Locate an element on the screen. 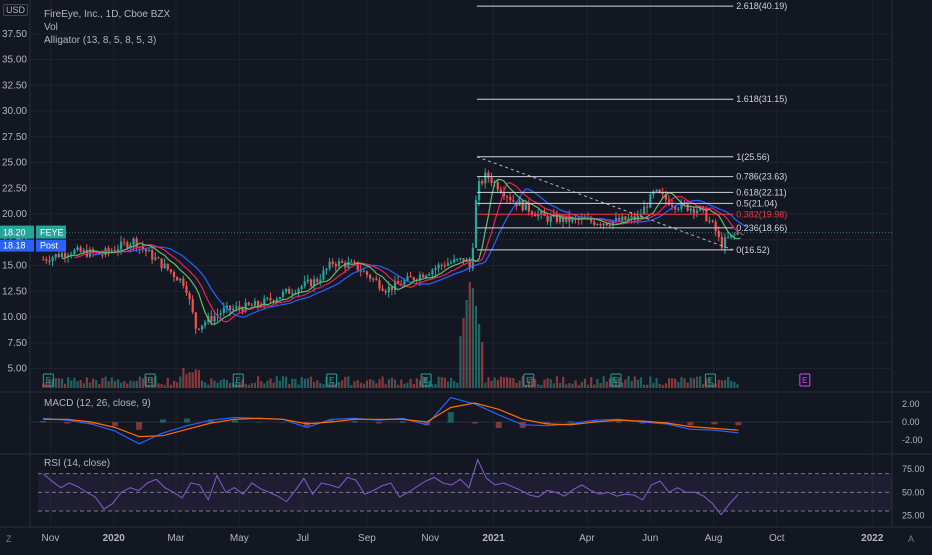 This screenshot has width=932, height=555. alligator-indicator-label: Alligator (13, 8, 5, 8, 5, 3) is located at coordinates (107, 40).